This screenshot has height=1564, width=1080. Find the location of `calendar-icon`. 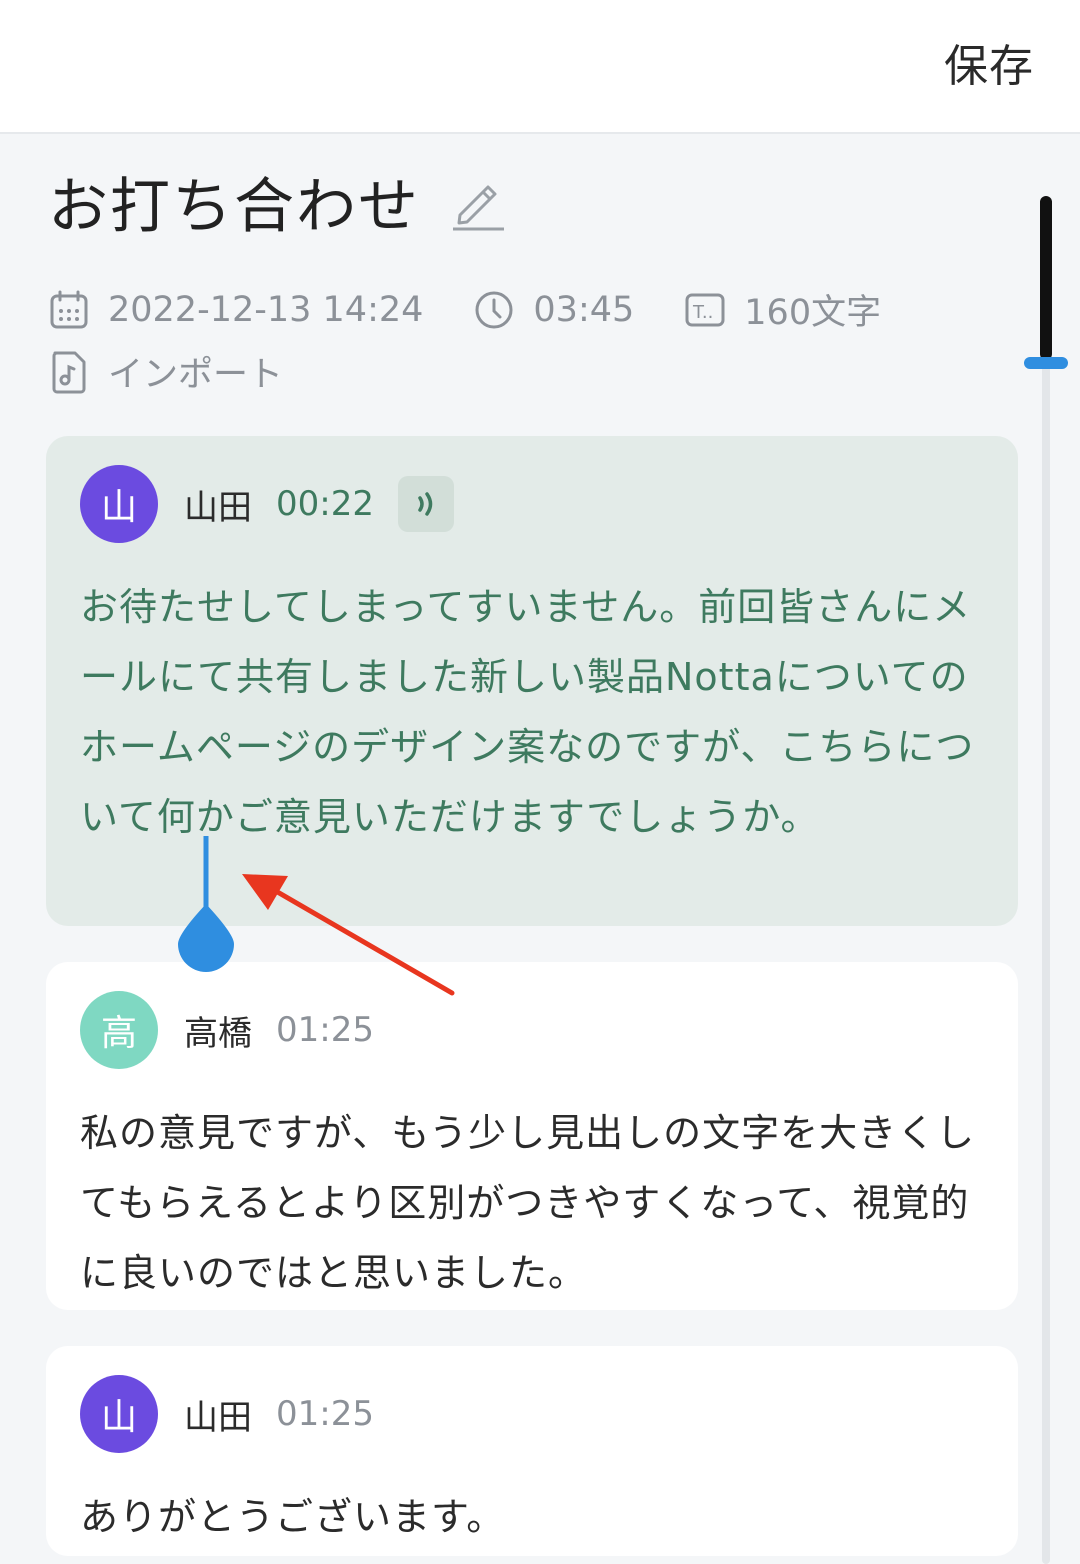

calendar-icon is located at coordinates (69, 309).